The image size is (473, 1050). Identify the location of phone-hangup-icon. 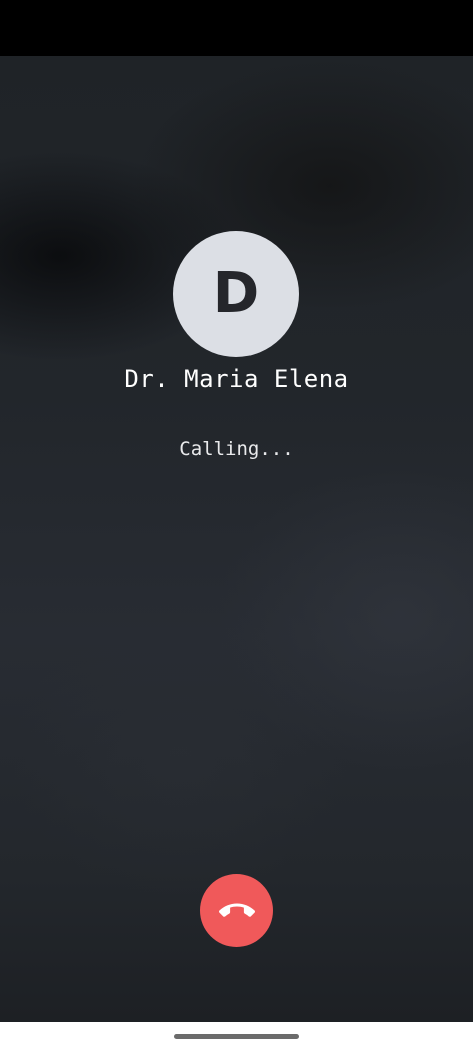
(236, 910).